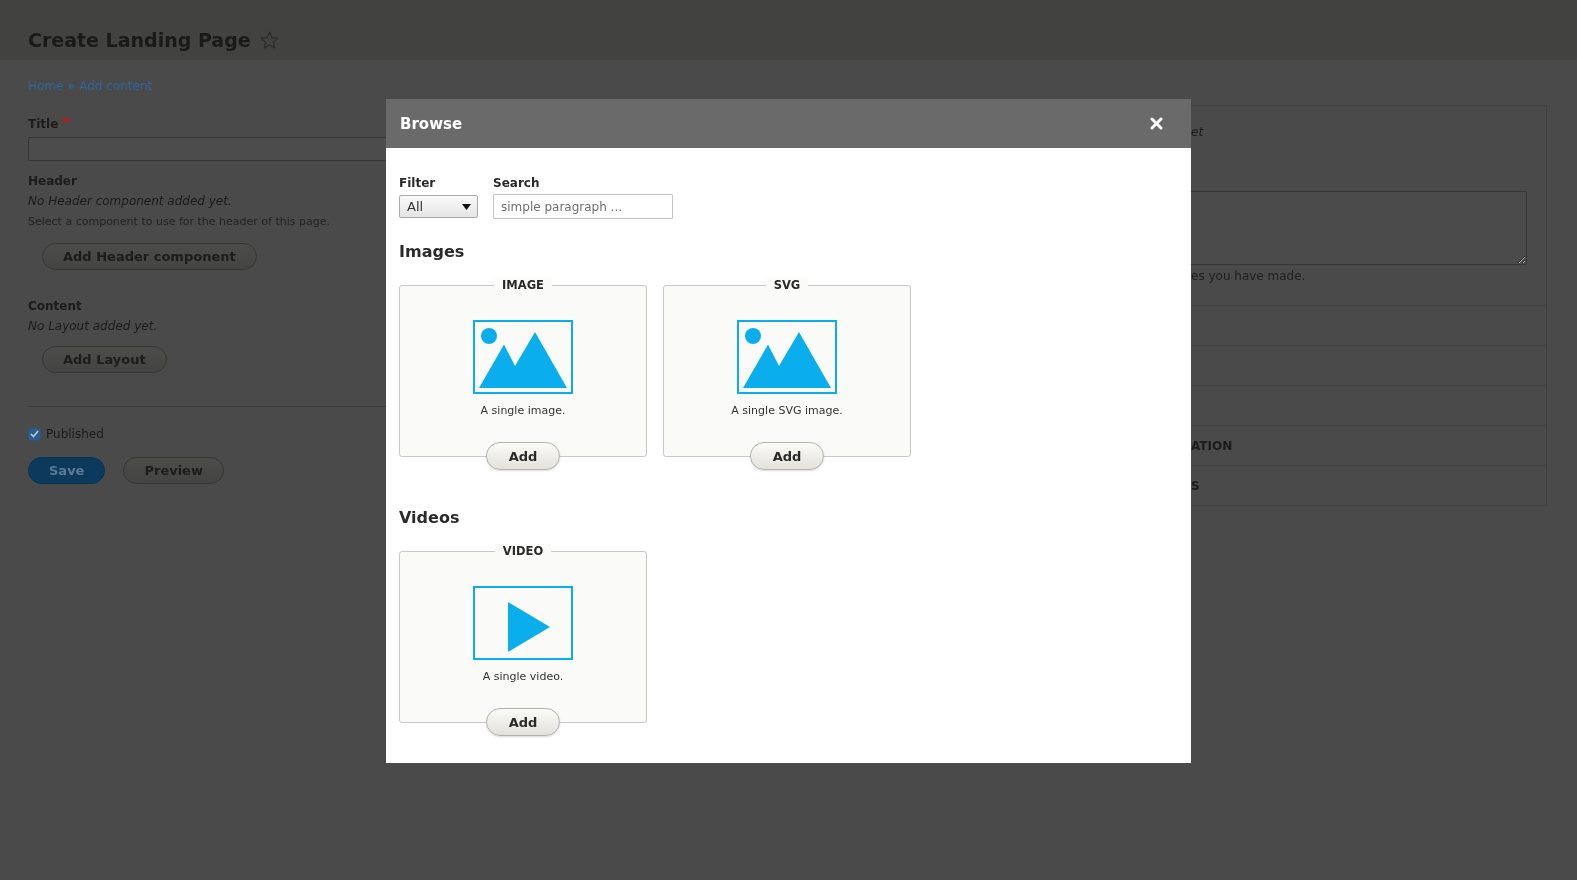  What do you see at coordinates (432, 252) in the screenshot?
I see `group-heading: Images` at bounding box center [432, 252].